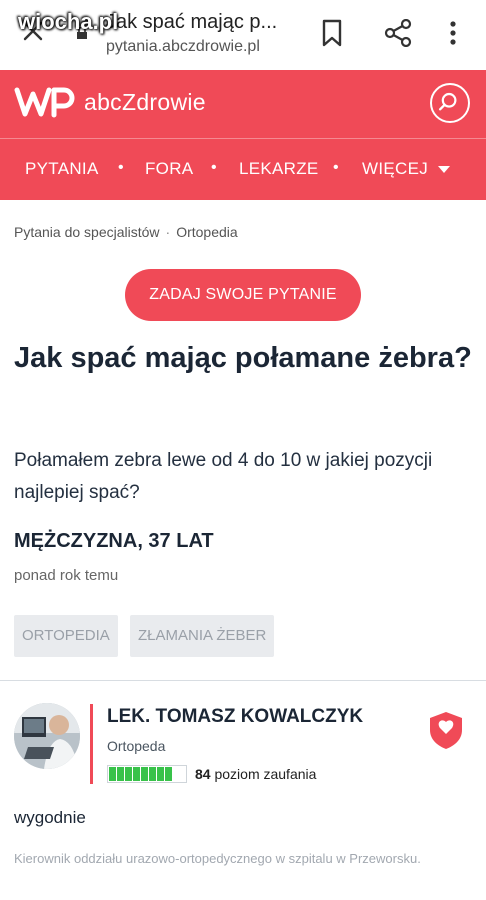 This screenshot has height=900, width=486. Describe the element at coordinates (446, 730) in the screenshot. I see `shield-icon` at that location.